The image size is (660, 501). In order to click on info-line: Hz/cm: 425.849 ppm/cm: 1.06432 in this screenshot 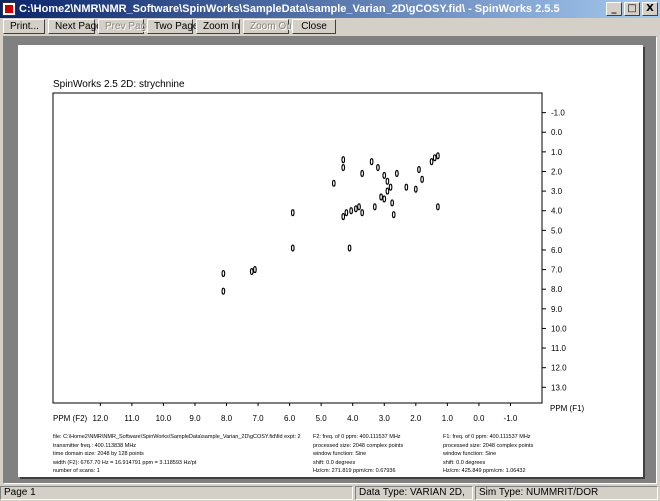, I will do `click(484, 471)`.